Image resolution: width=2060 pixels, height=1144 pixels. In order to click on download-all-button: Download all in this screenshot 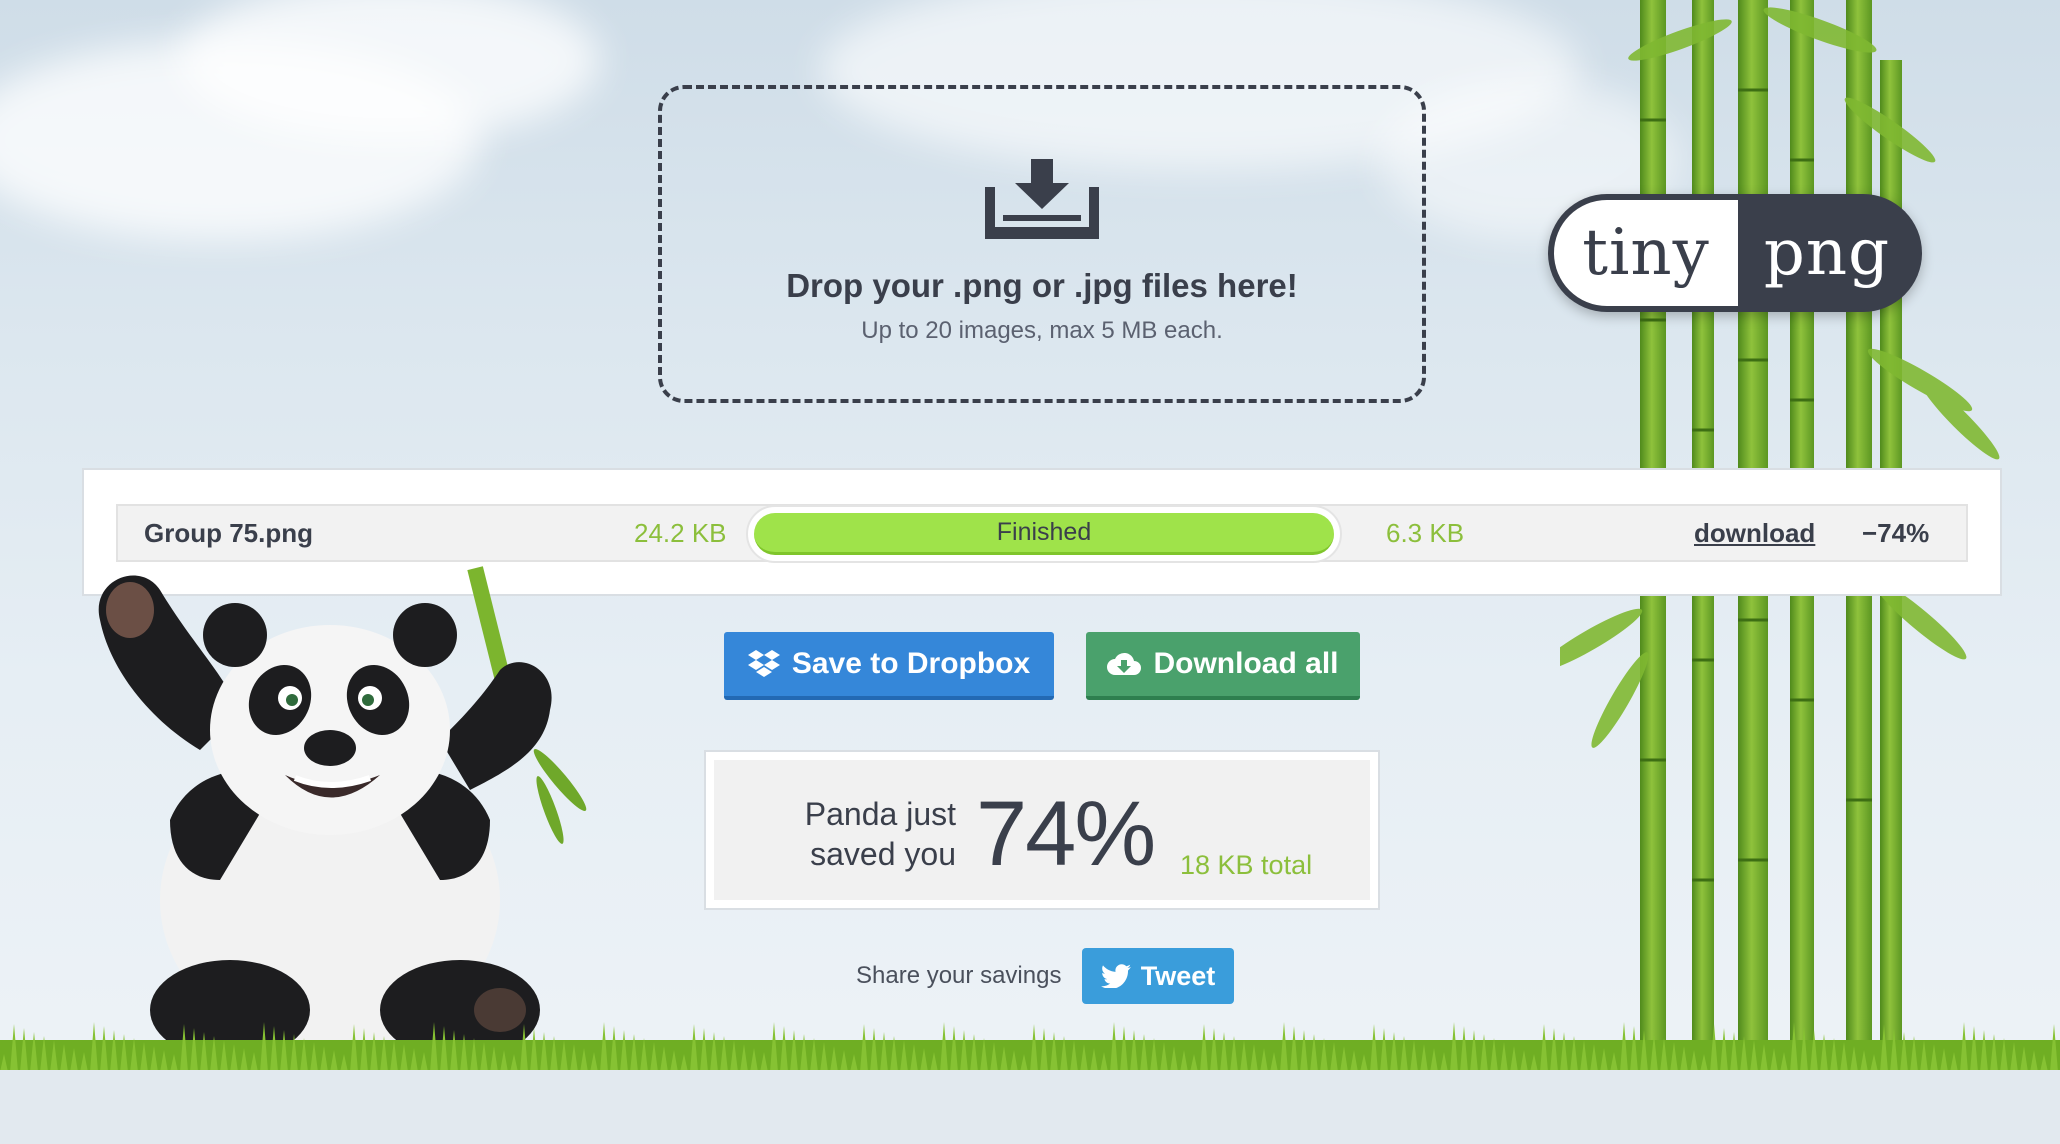, I will do `click(1223, 666)`.